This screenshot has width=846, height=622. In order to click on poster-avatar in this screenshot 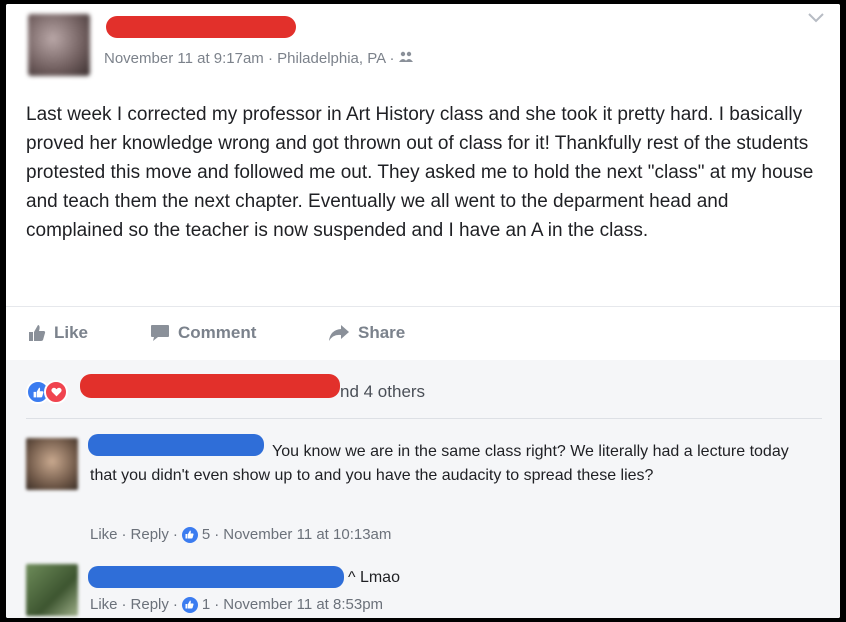, I will do `click(59, 45)`.